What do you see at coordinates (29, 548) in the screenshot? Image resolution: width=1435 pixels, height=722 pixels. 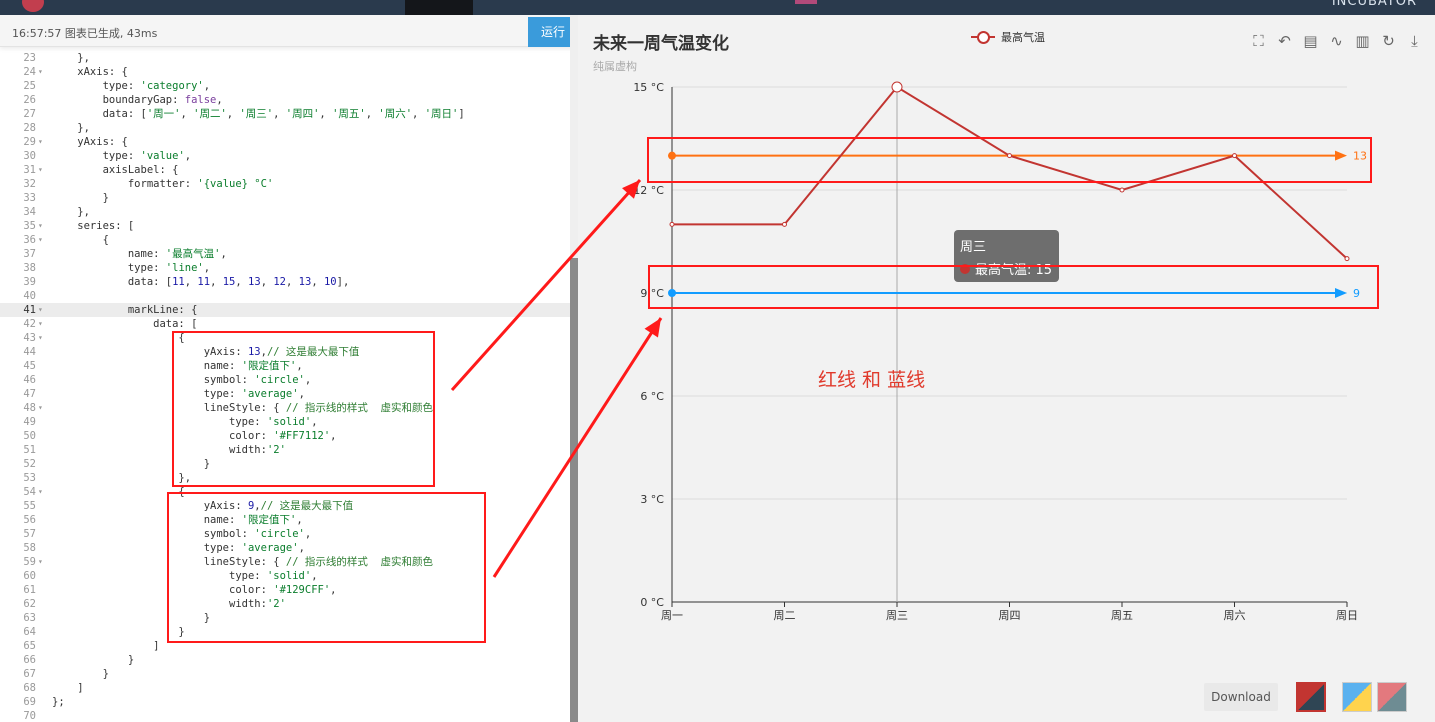 I see `line-number: 58` at bounding box center [29, 548].